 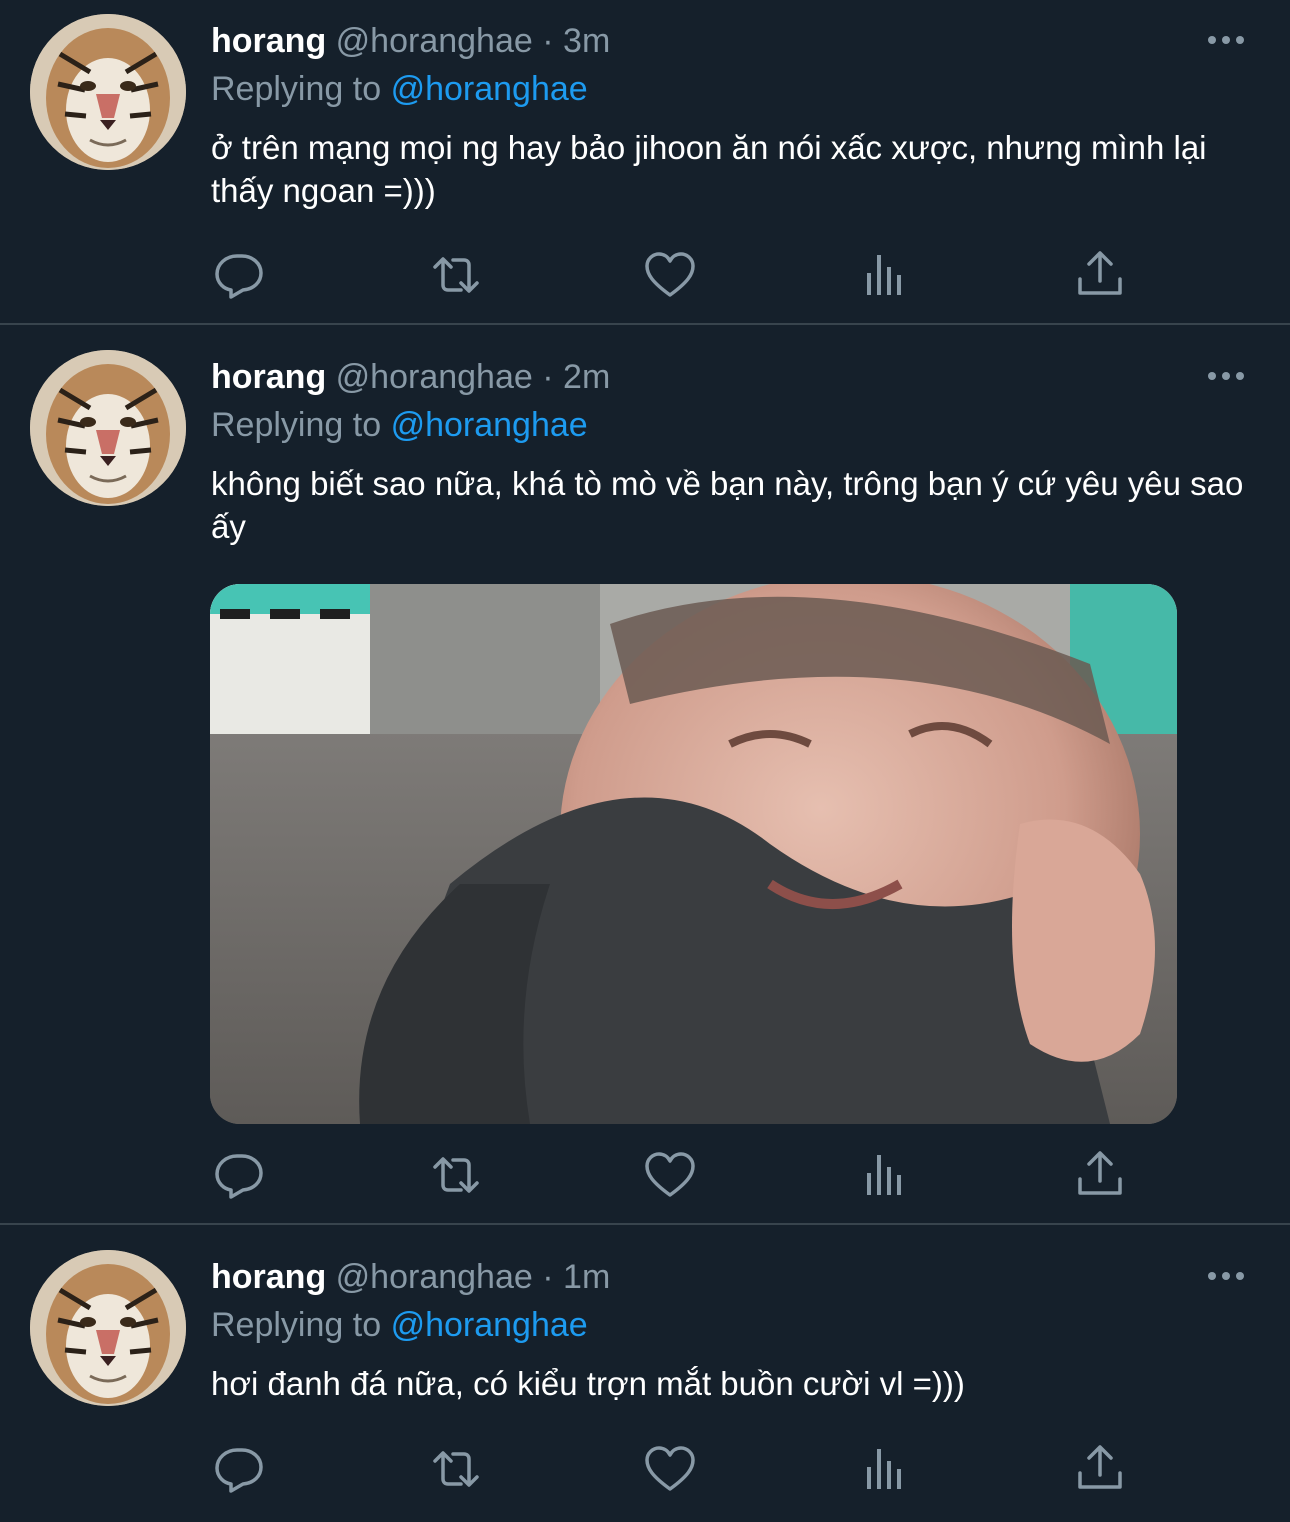 I want to click on timestamp: 1m, so click(x=586, y=1277).